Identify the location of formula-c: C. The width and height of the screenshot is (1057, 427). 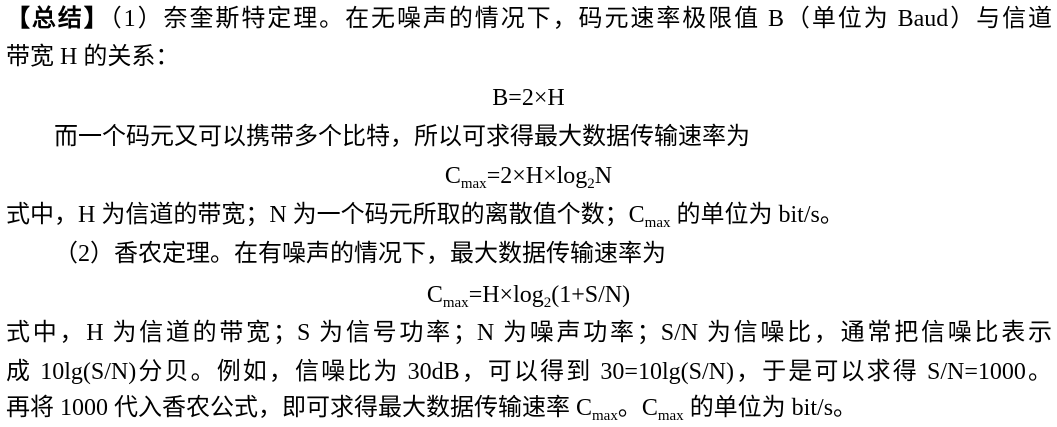
(452, 176).